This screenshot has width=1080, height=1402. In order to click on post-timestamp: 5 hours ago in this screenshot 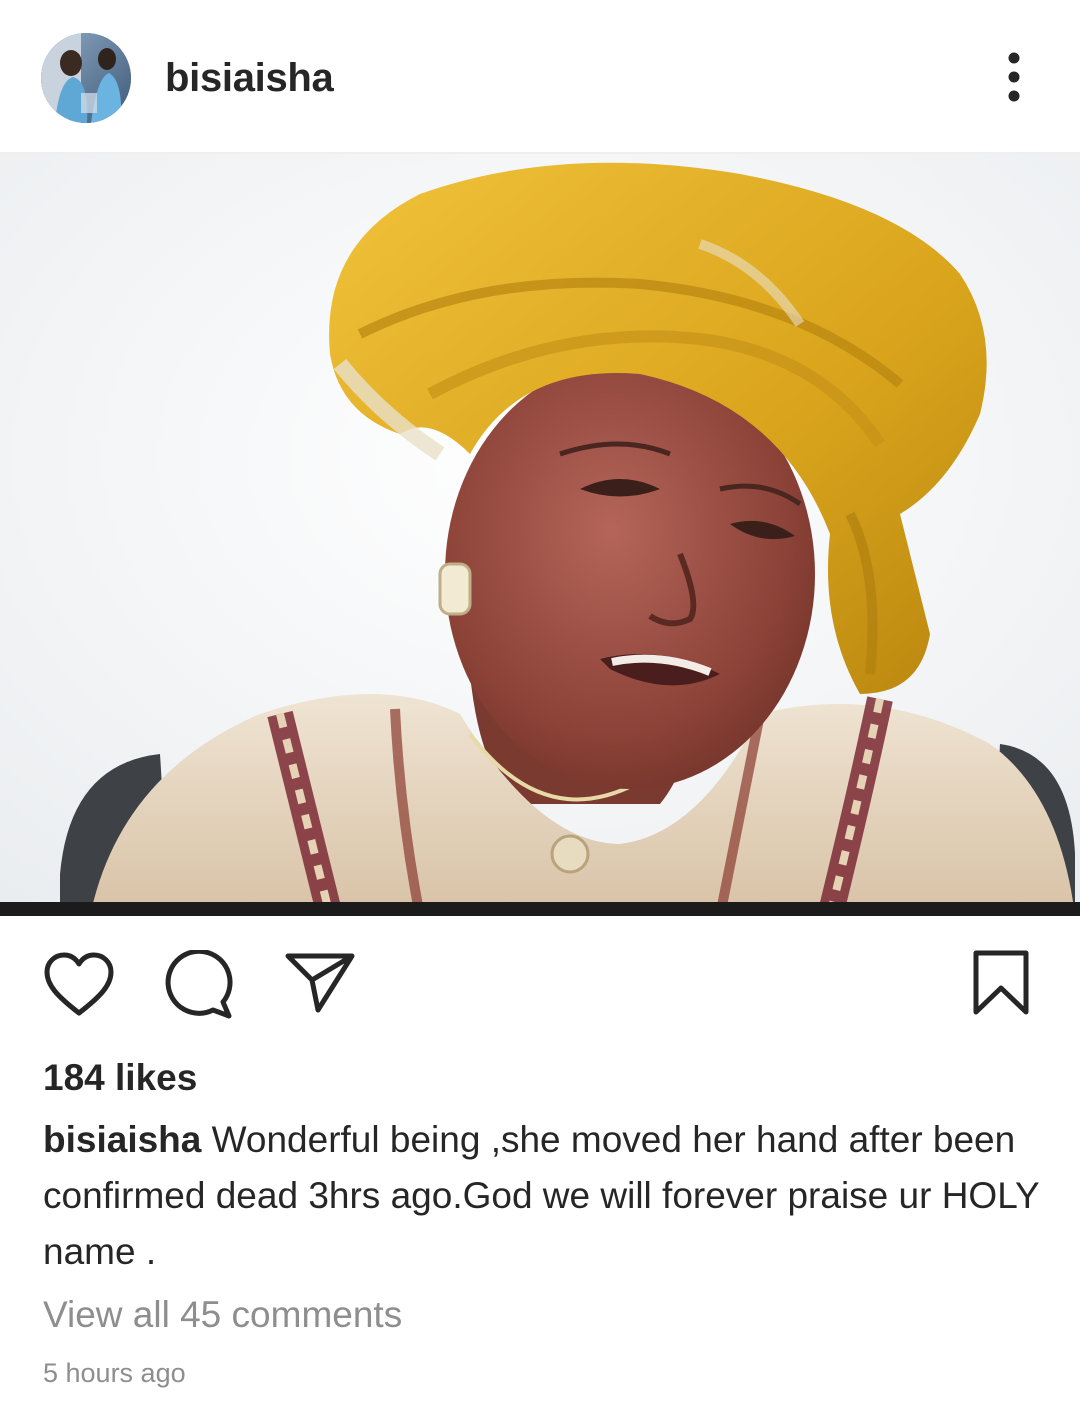, I will do `click(114, 1373)`.